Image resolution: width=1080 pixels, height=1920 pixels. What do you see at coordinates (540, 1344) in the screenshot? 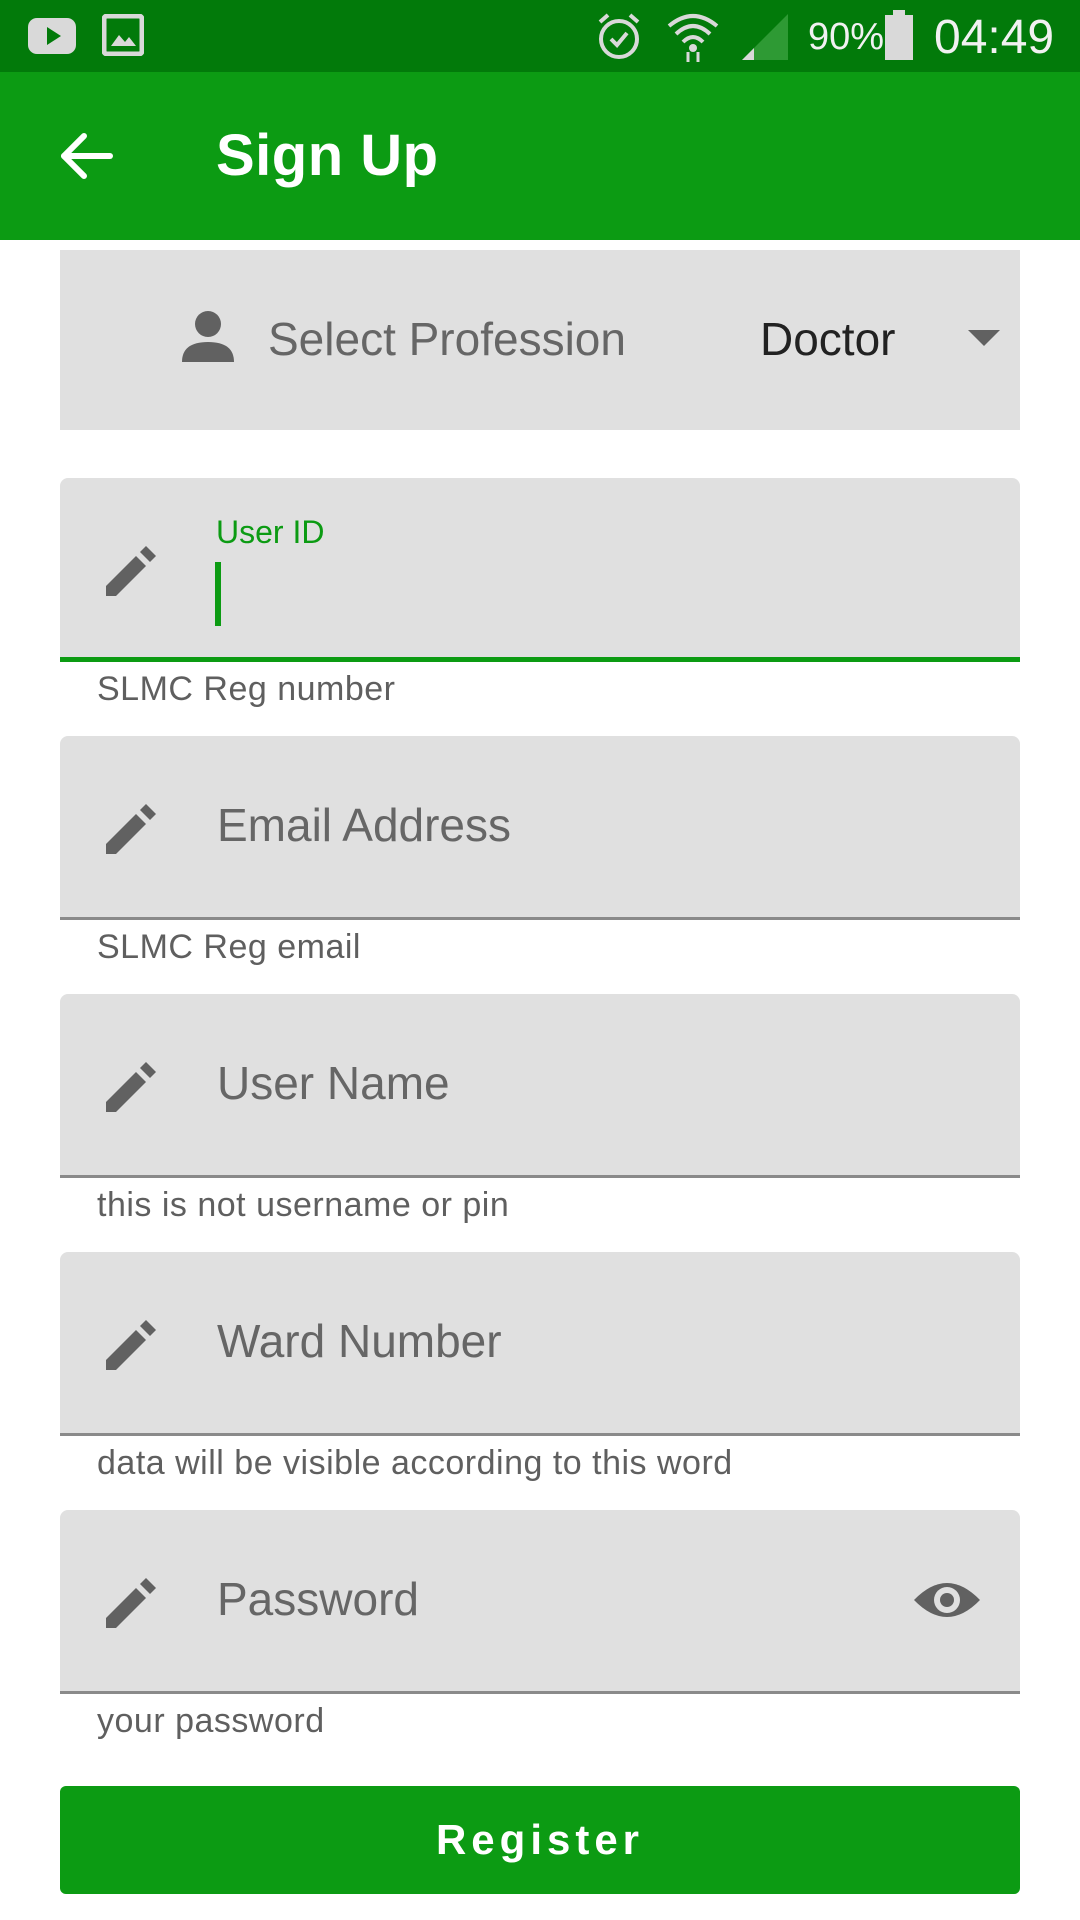
I see `ward-number-field: Ward Number` at bounding box center [540, 1344].